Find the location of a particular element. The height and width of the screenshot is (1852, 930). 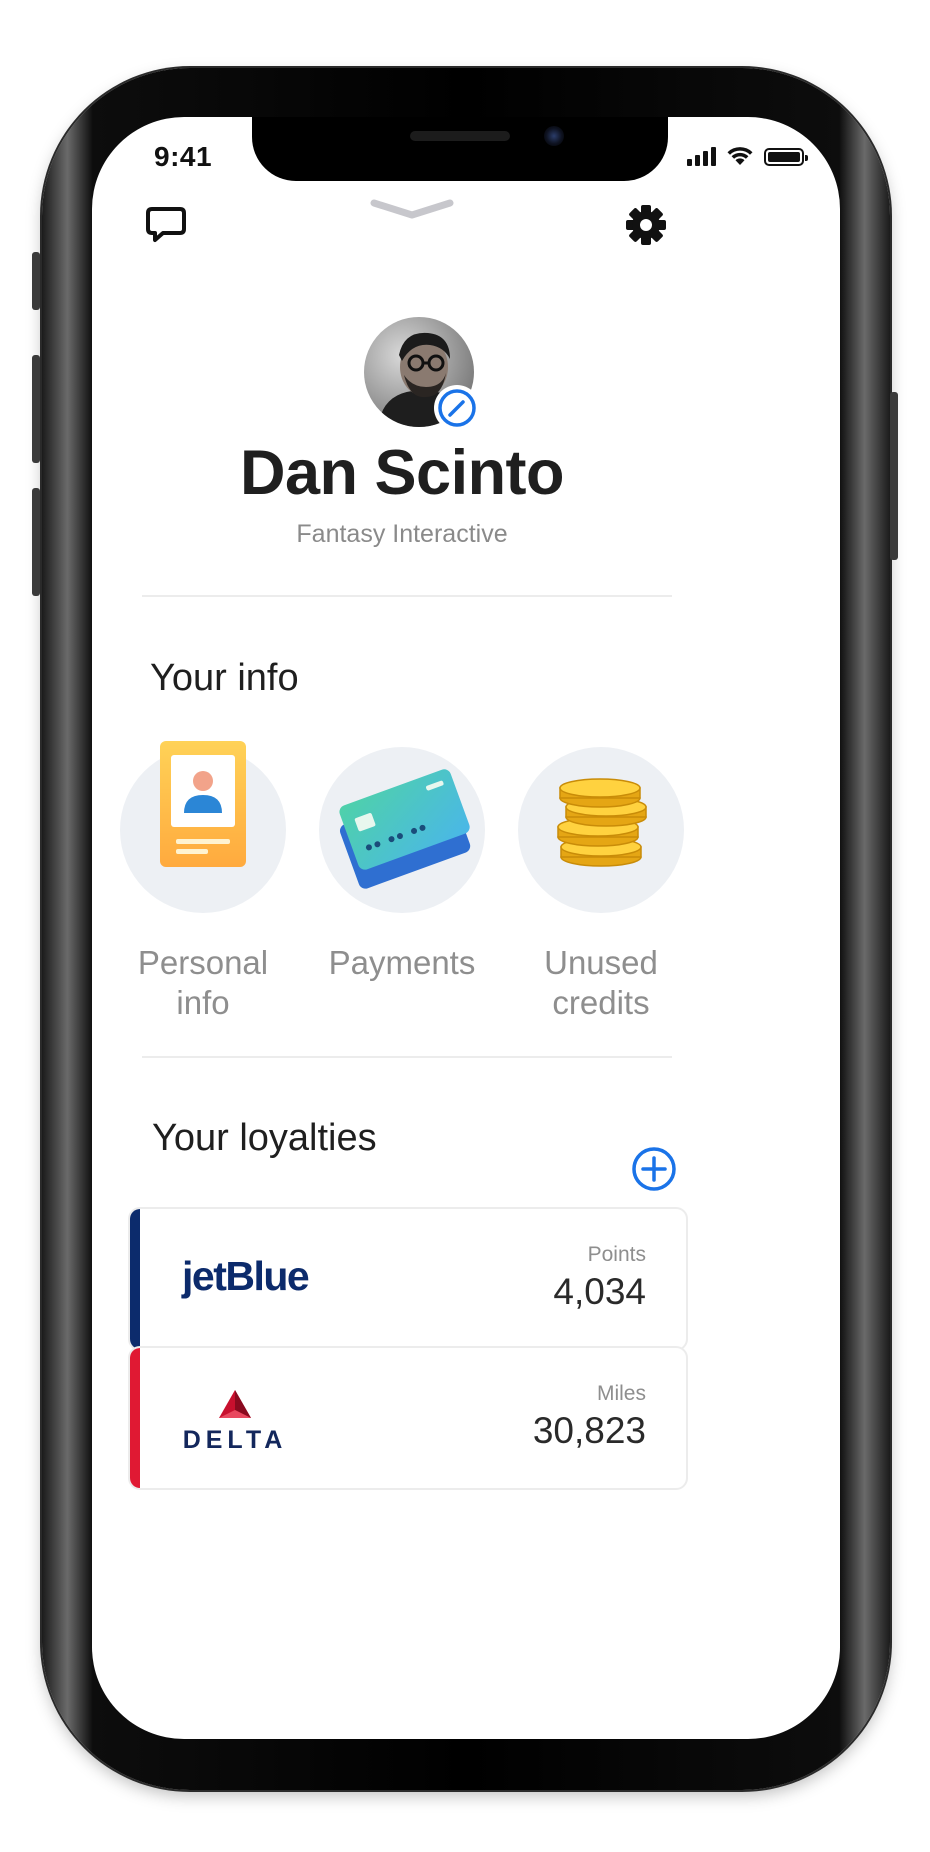

battery-icon is located at coordinates (786, 157).